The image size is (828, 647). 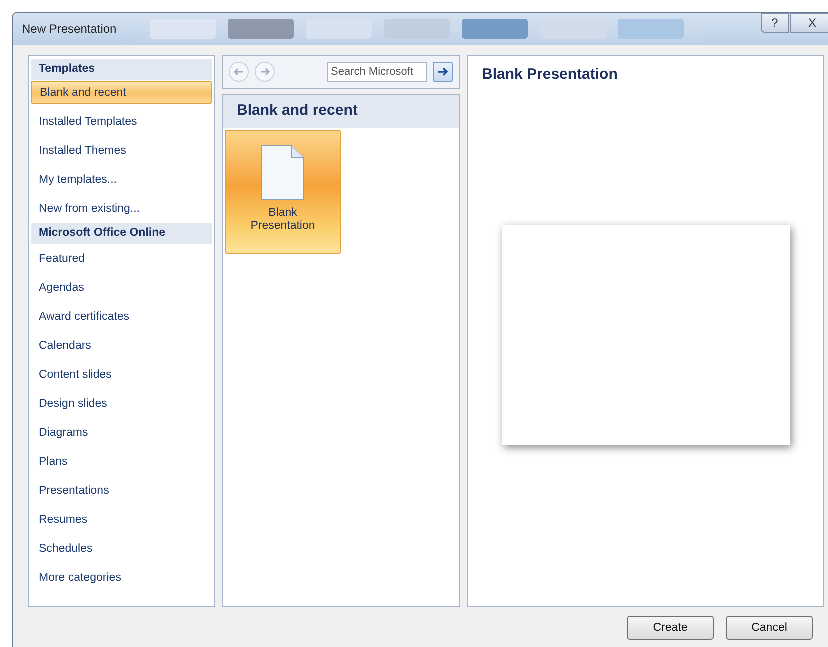 I want to click on back-arrow-icon, so click(x=239, y=72).